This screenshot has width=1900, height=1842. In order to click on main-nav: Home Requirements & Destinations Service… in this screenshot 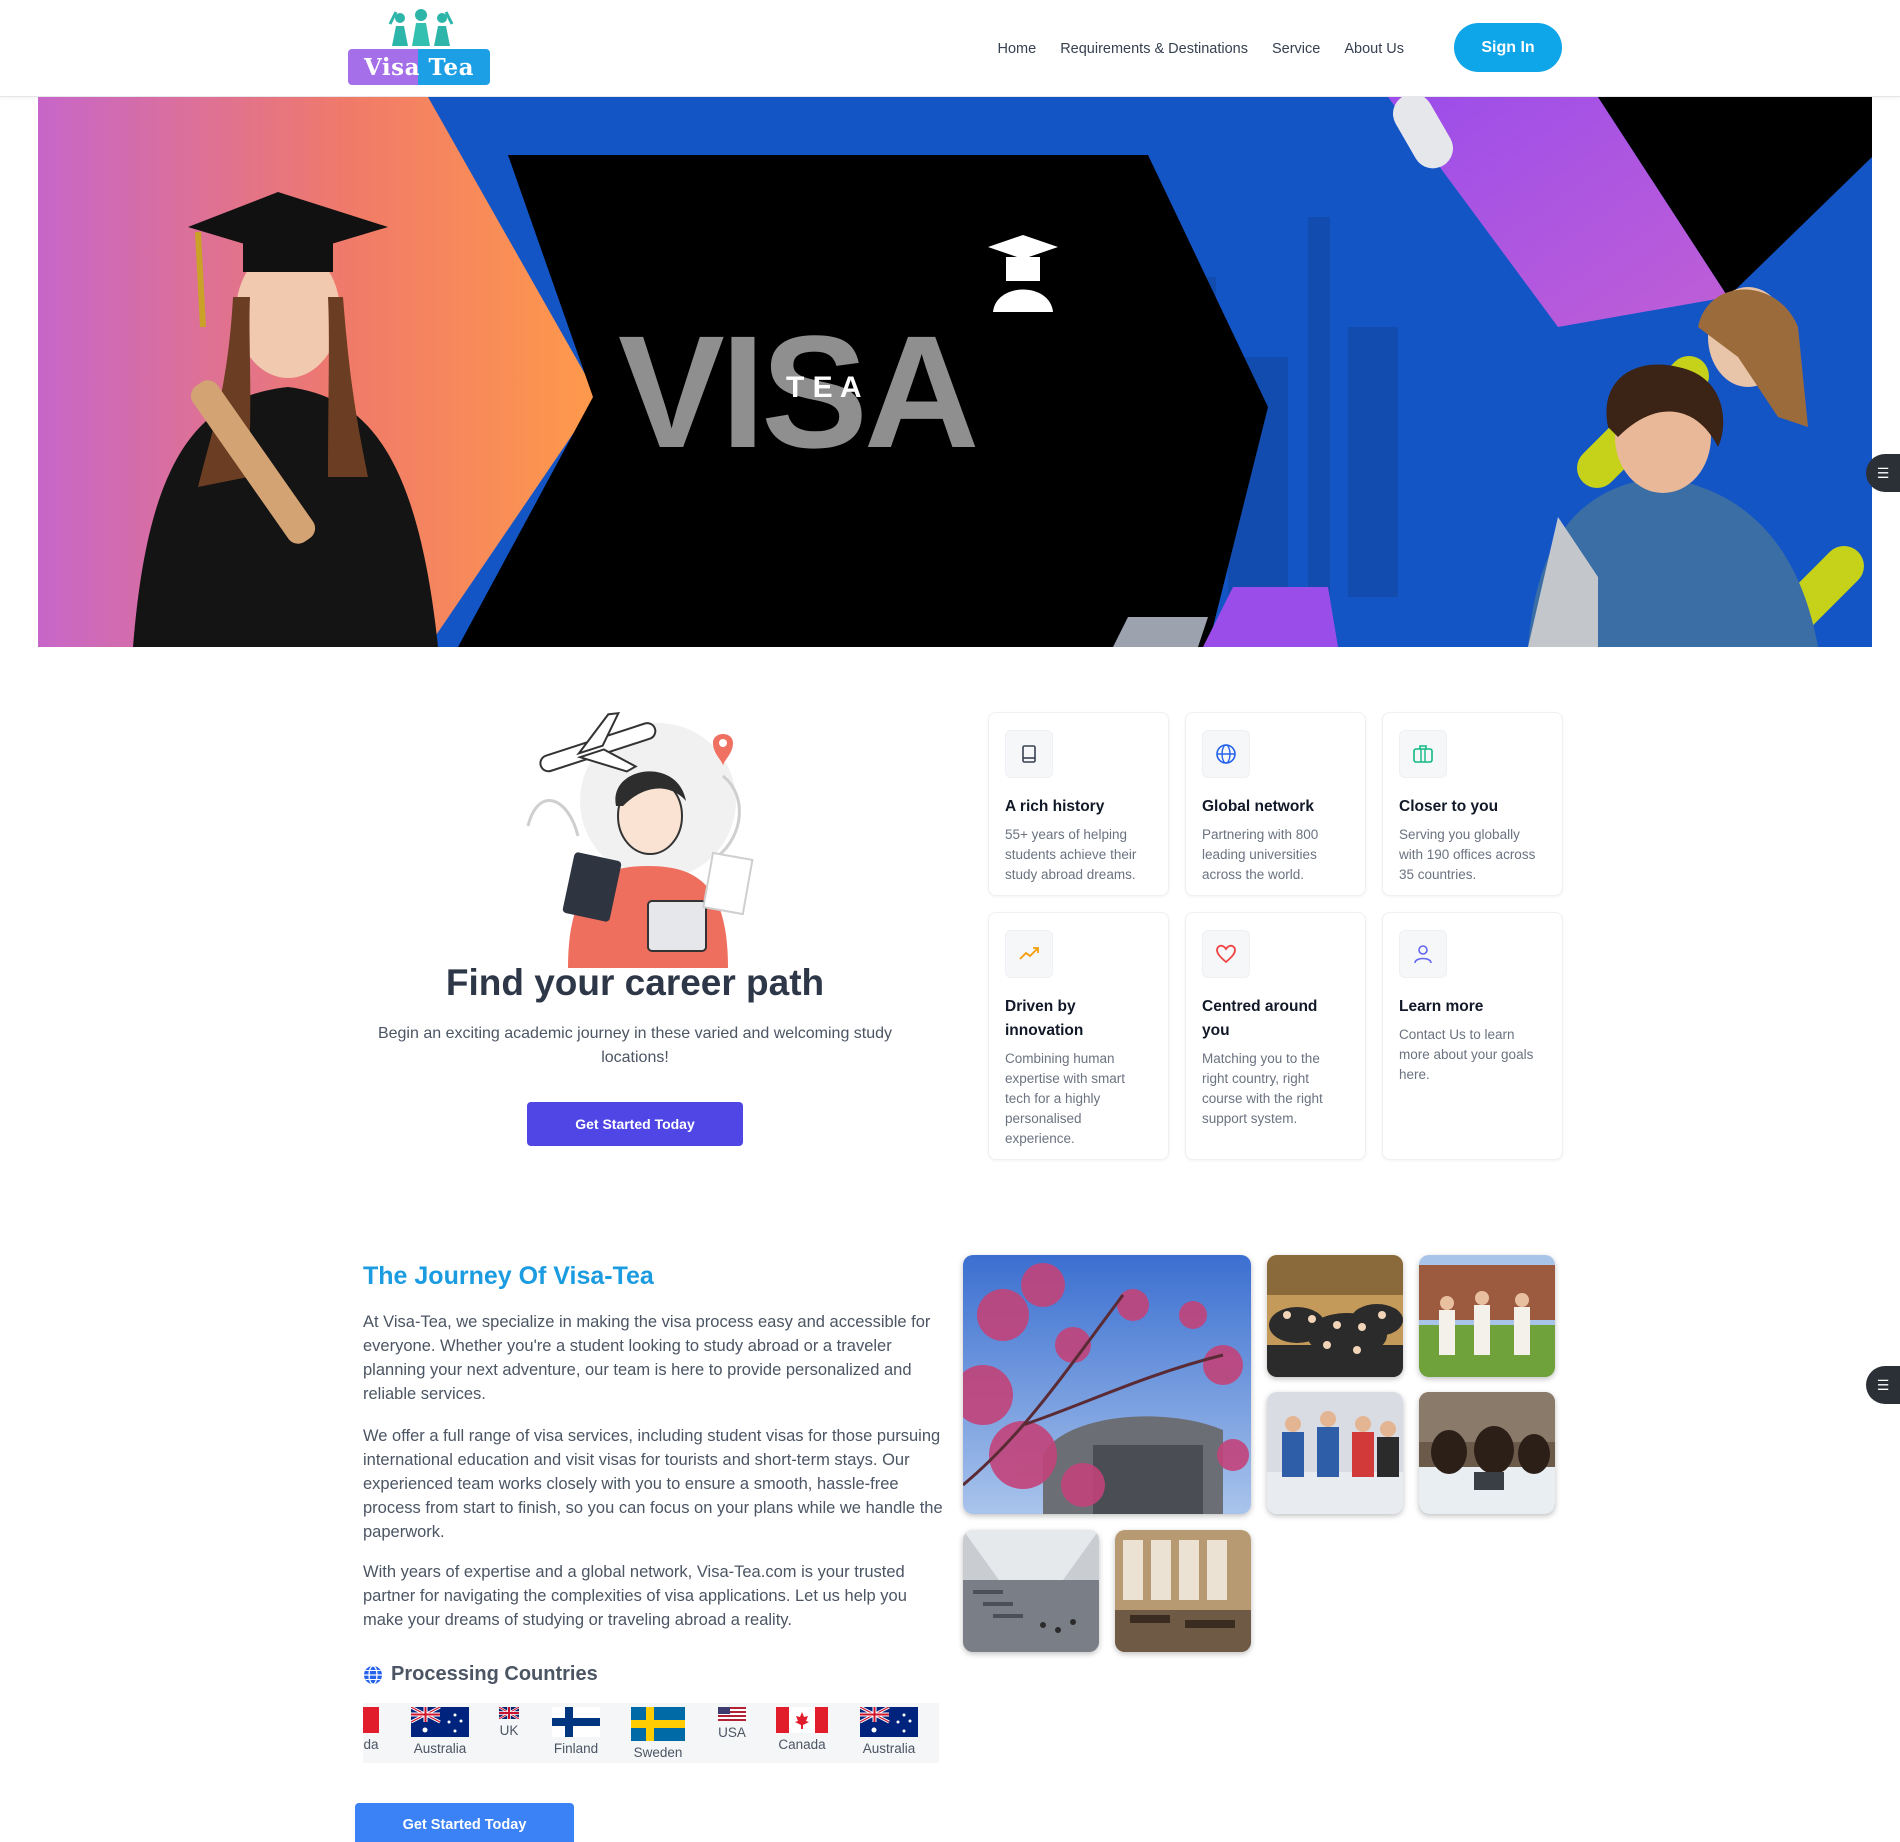, I will do `click(1201, 48)`.